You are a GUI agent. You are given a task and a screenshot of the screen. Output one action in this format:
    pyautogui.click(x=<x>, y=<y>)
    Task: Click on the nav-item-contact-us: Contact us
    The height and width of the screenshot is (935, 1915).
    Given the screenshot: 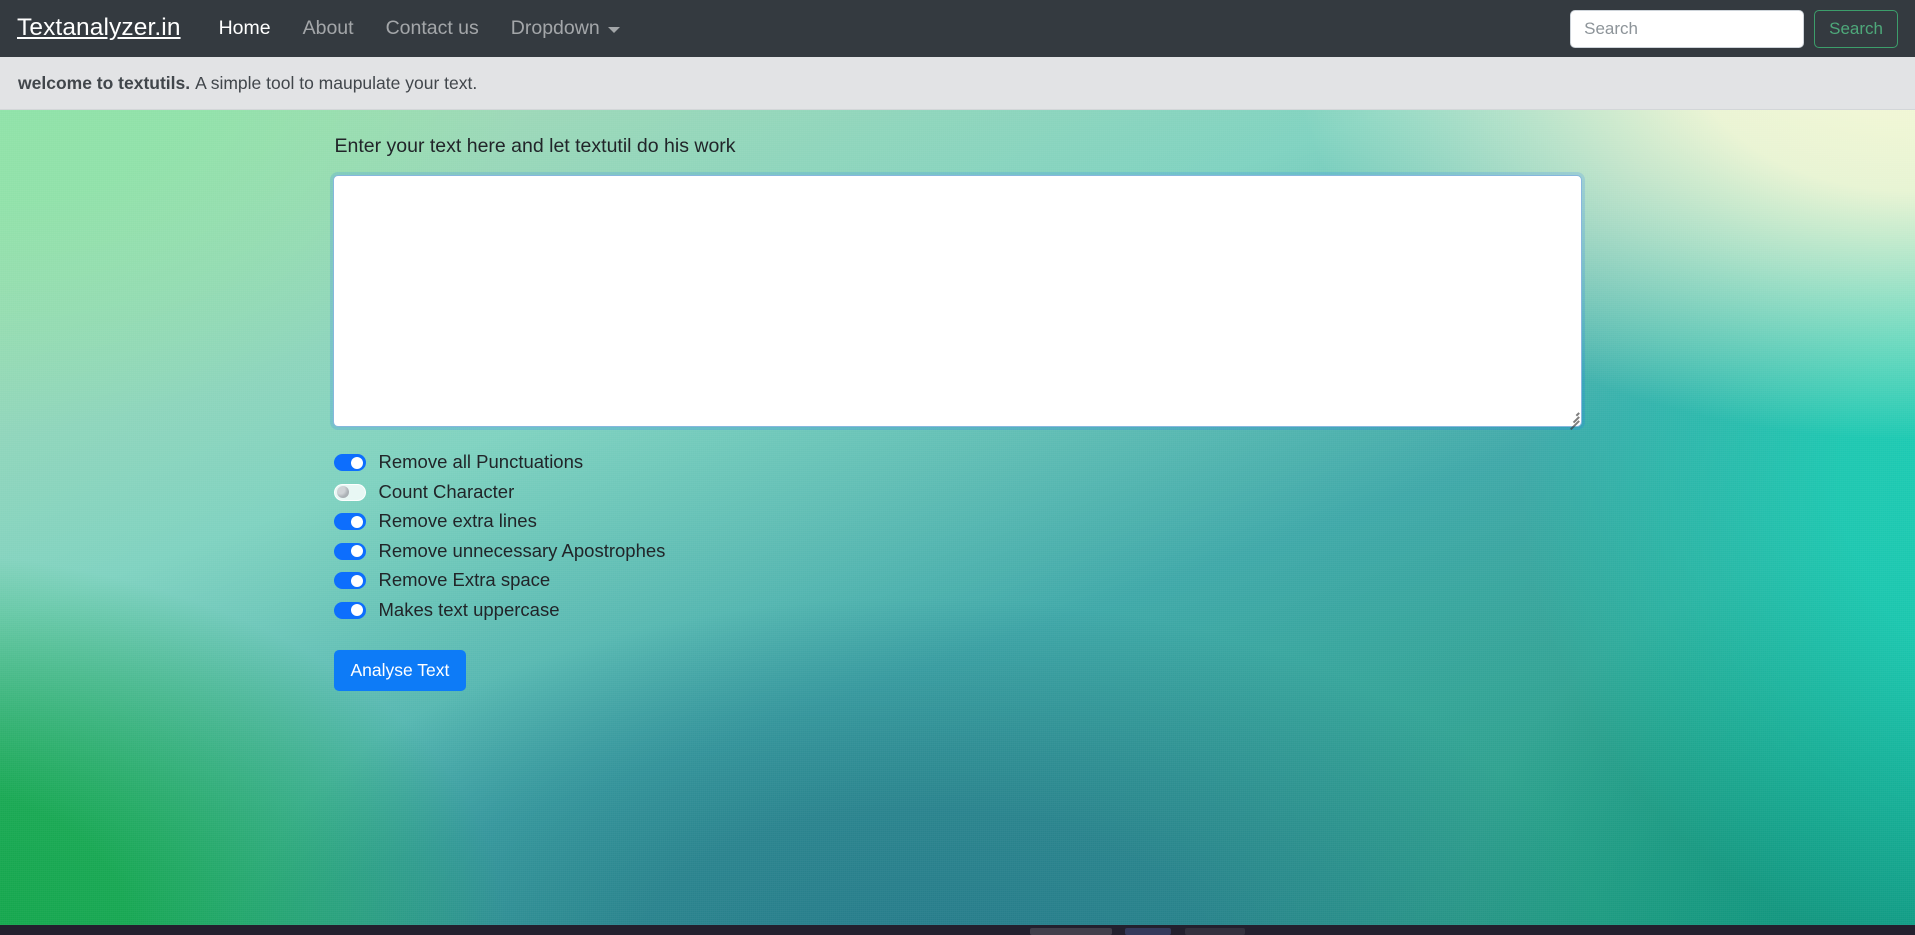 What is the action you would take?
    pyautogui.click(x=432, y=28)
    